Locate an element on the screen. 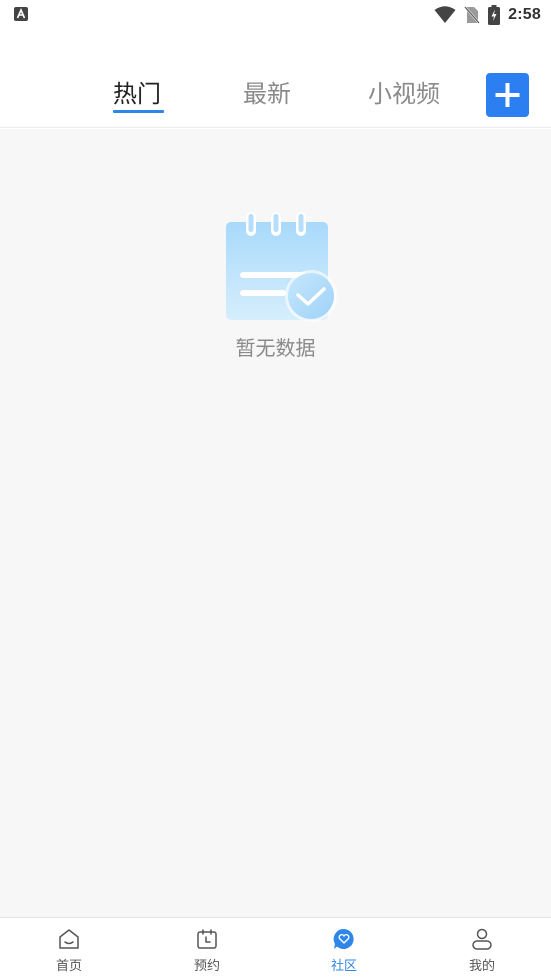 This screenshot has height=979, width=551. battery-charging-icon is located at coordinates (494, 15).